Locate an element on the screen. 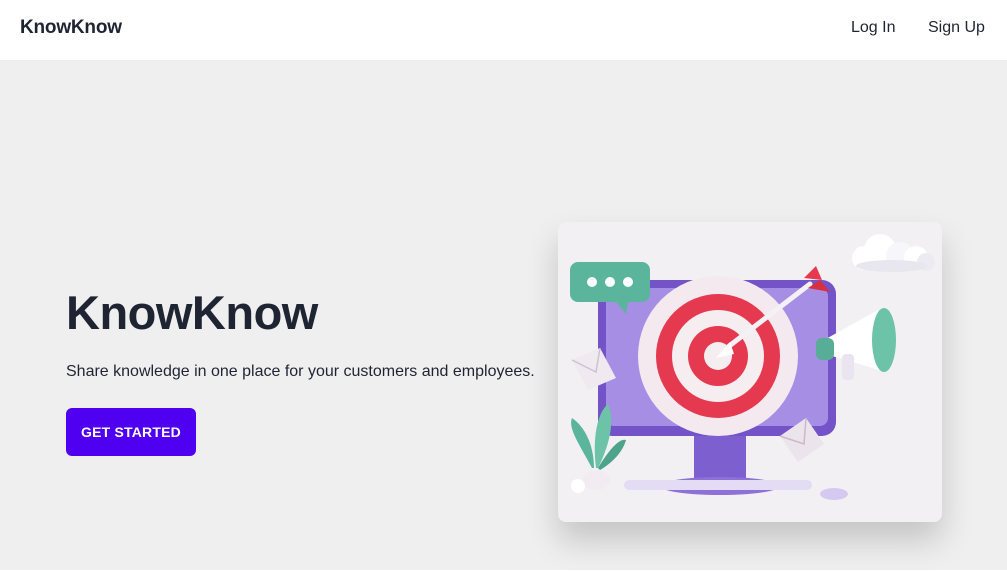 The width and height of the screenshot is (1007, 571). top-navbar: KnowKnow Log In Sign Up is located at coordinates (503, 30).